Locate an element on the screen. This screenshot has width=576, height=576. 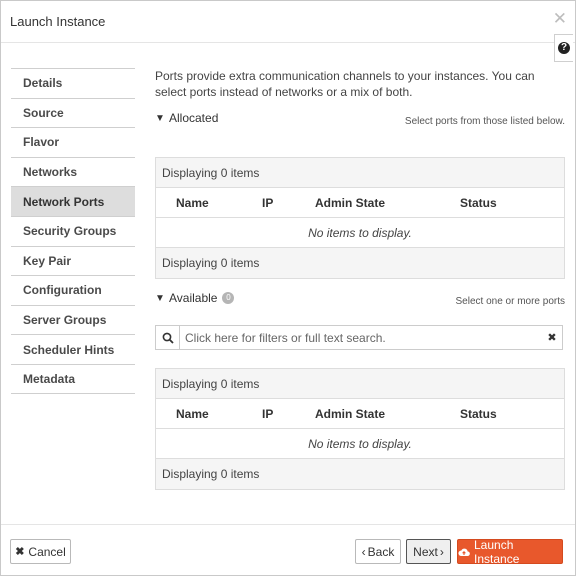
clear-search-icon: ✖ is located at coordinates (552, 337).